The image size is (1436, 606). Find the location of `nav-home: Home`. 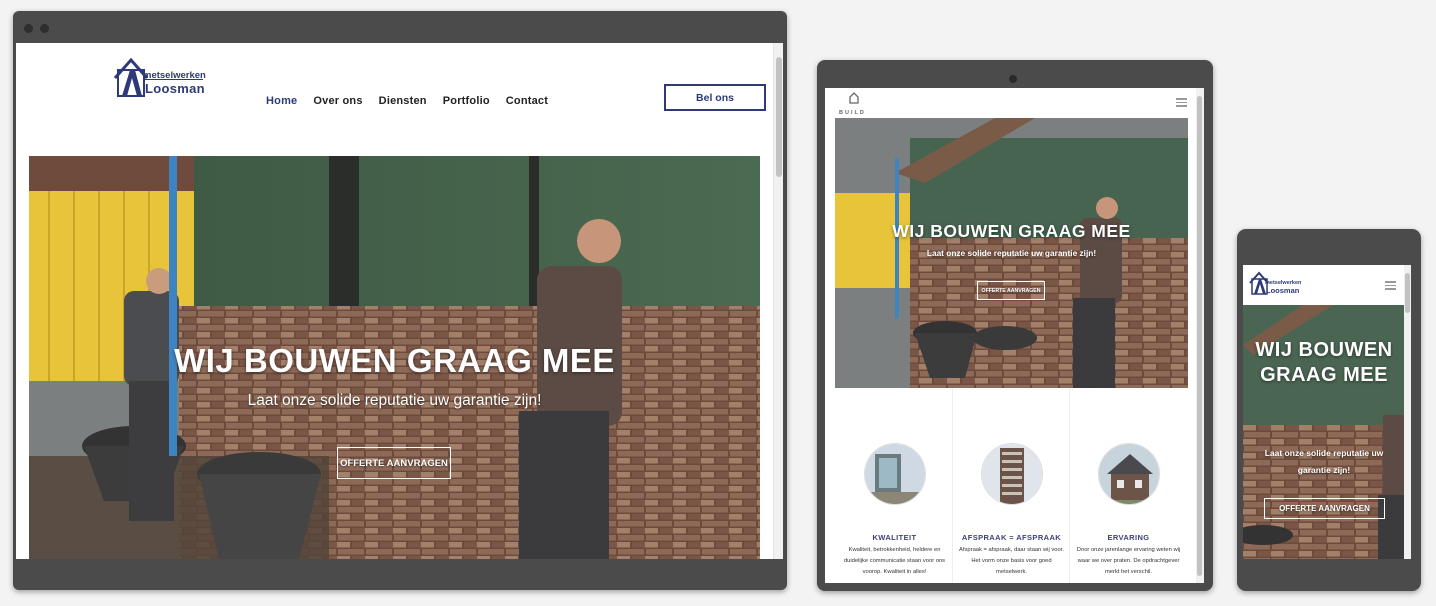

nav-home: Home is located at coordinates (281, 103).